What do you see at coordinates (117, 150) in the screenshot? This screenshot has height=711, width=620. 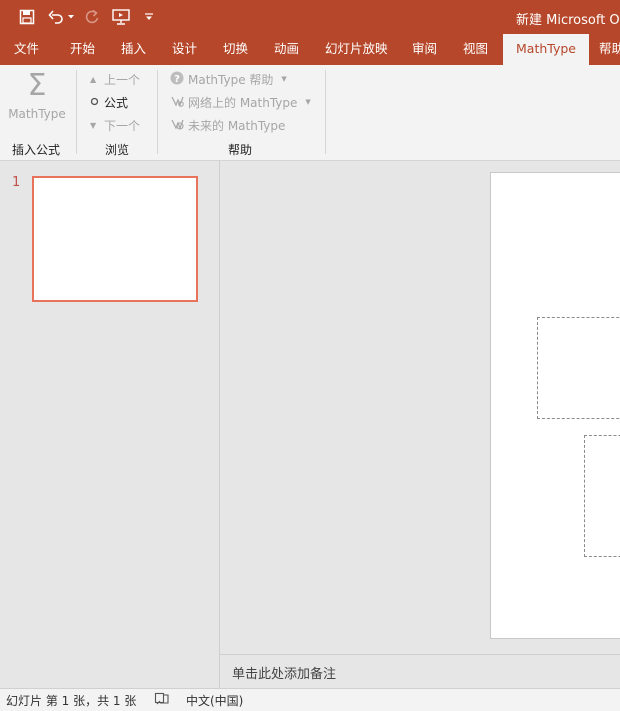 I see `group-label-browse: 浏览` at bounding box center [117, 150].